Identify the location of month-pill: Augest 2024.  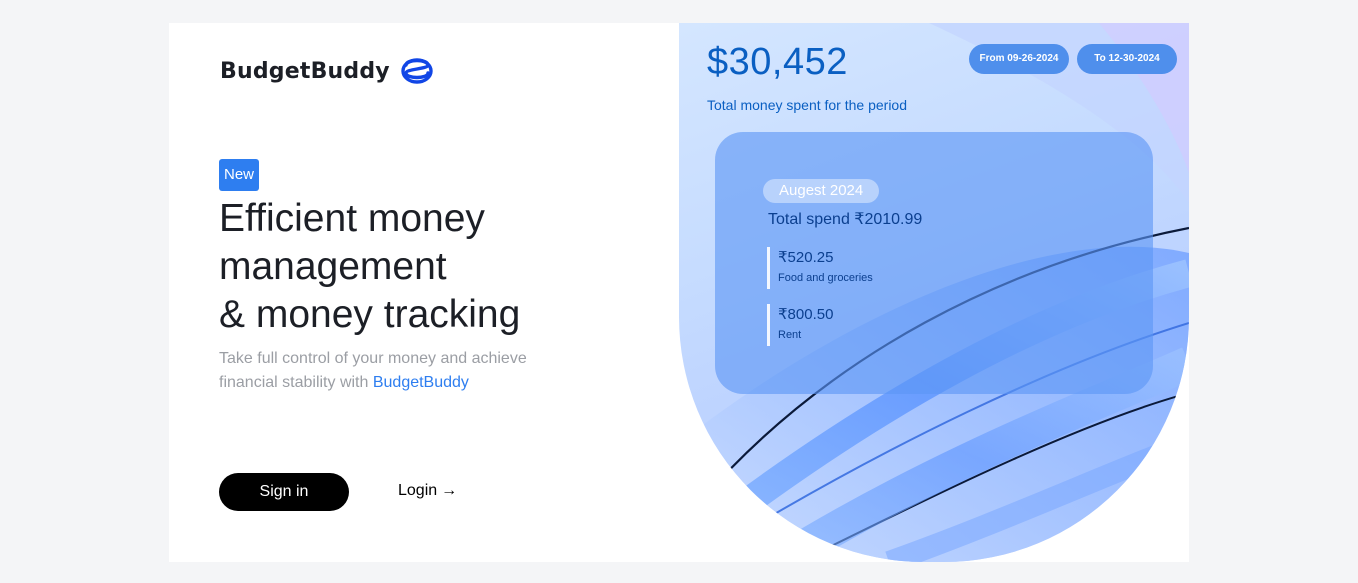
(821, 191).